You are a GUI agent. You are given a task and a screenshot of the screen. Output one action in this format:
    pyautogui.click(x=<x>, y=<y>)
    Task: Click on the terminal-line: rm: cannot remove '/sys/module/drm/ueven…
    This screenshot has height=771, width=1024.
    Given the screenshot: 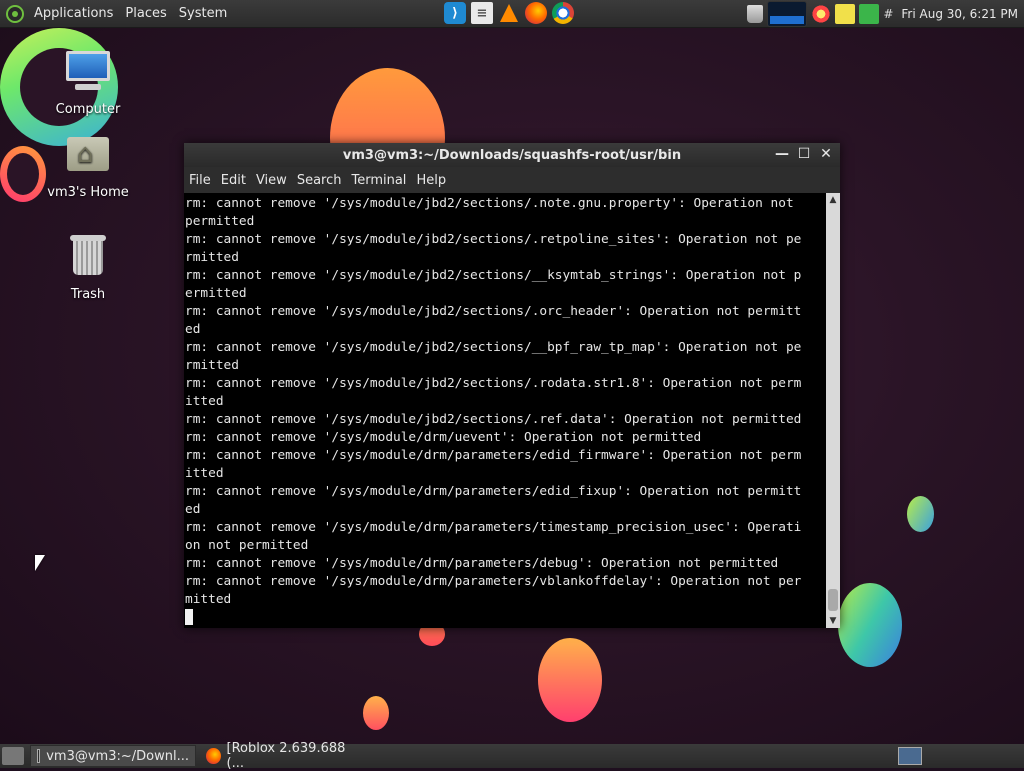 What is the action you would take?
    pyautogui.click(x=443, y=437)
    